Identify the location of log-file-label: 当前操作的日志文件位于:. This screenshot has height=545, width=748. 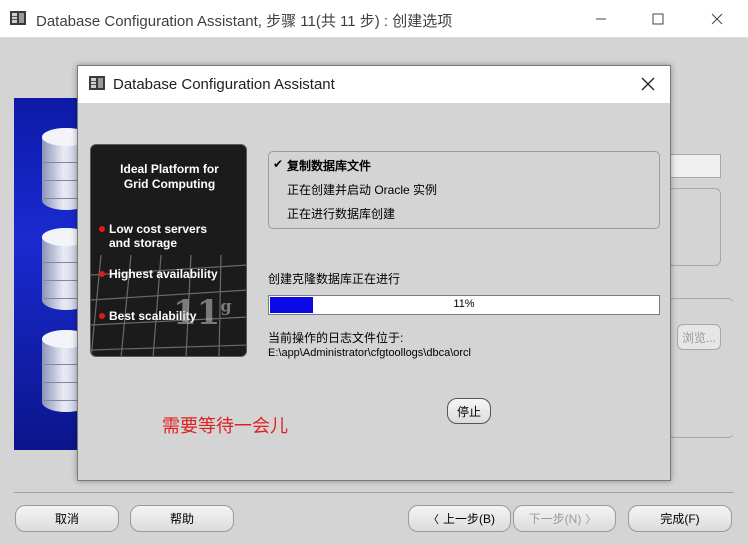
(336, 338).